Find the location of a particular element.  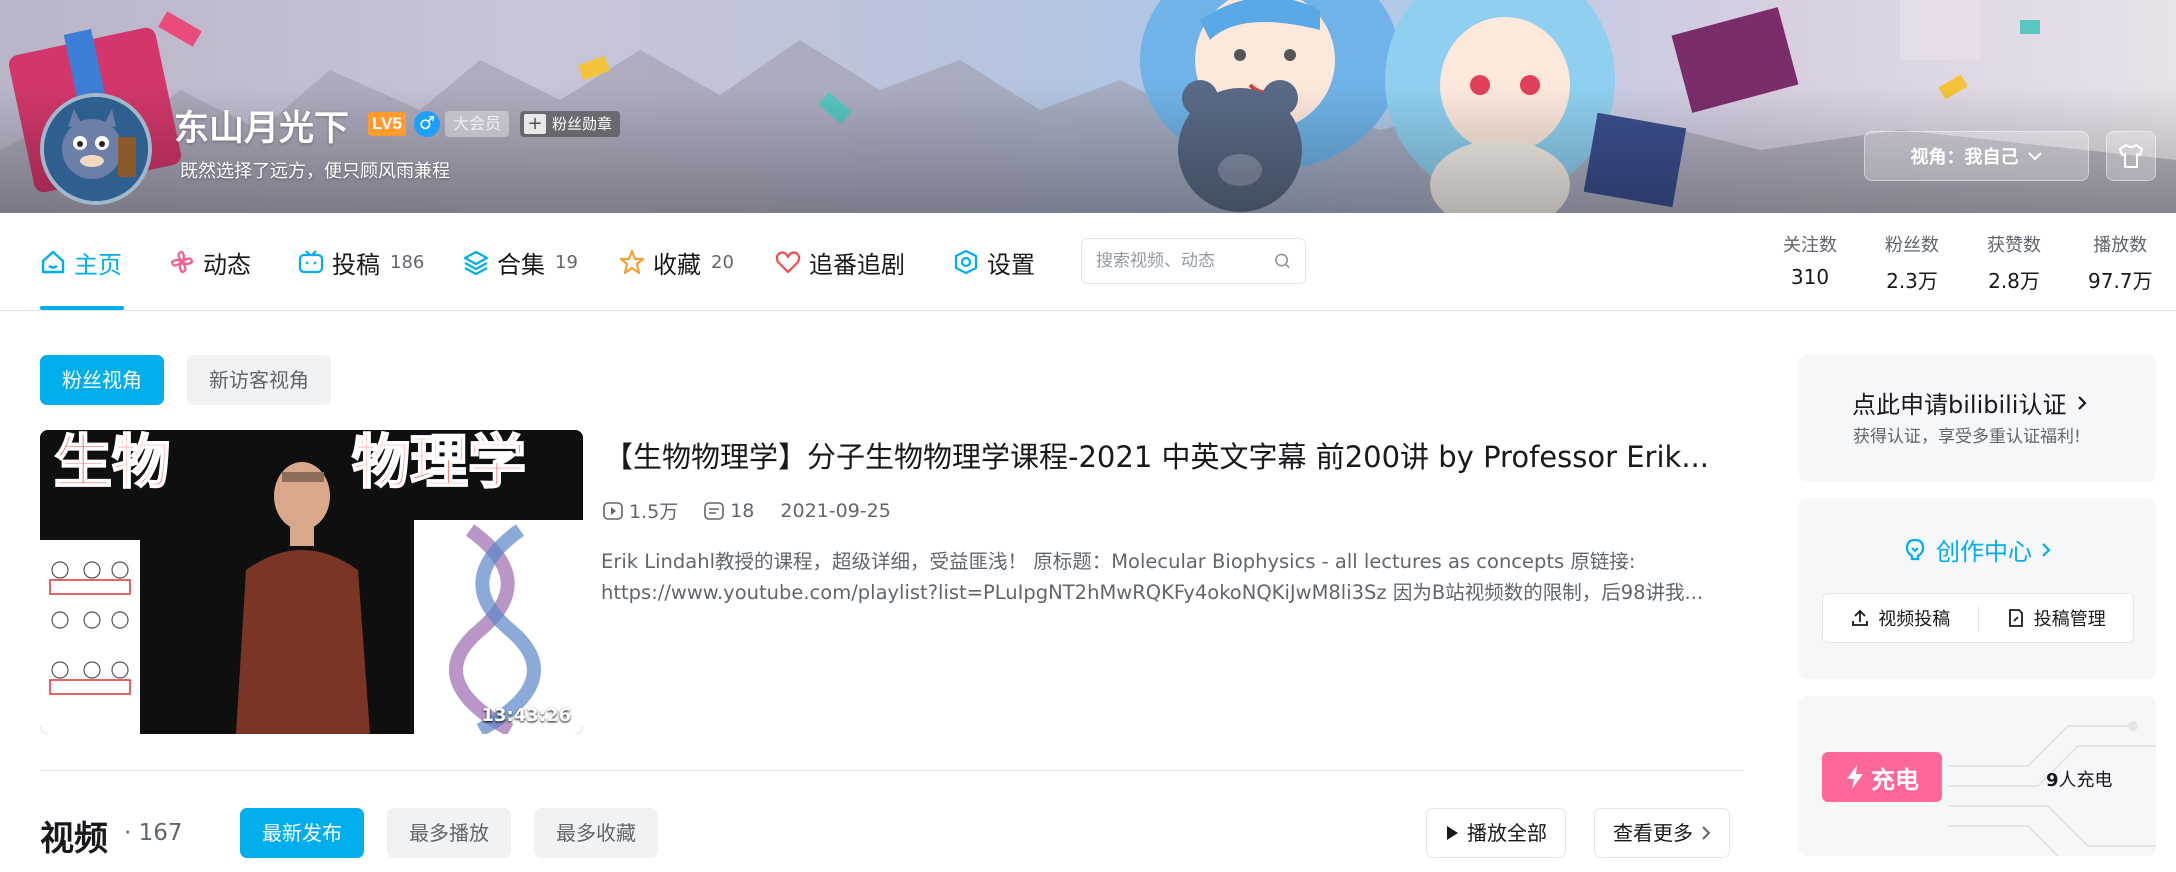

tab-favorites-count: 20 is located at coordinates (722, 262).